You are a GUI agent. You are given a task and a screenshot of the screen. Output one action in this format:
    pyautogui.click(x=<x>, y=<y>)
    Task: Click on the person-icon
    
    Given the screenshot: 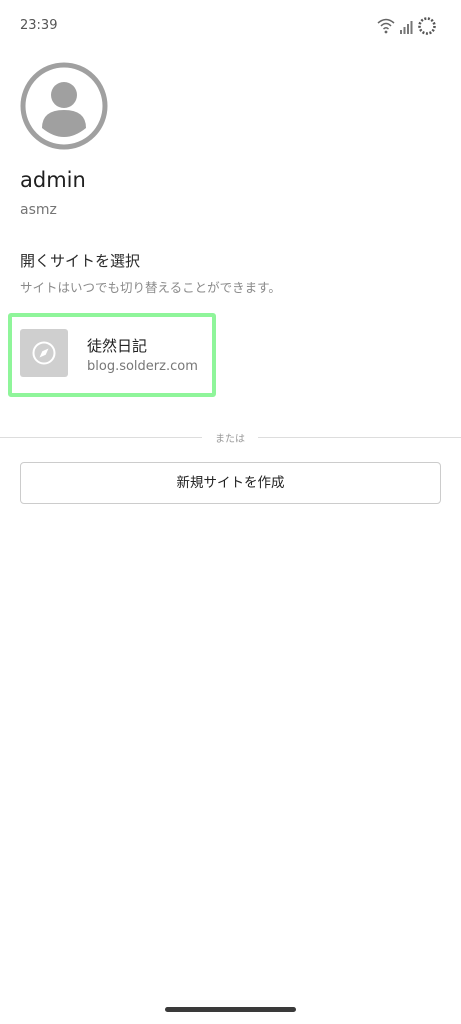 What is the action you would take?
    pyautogui.click(x=64, y=106)
    